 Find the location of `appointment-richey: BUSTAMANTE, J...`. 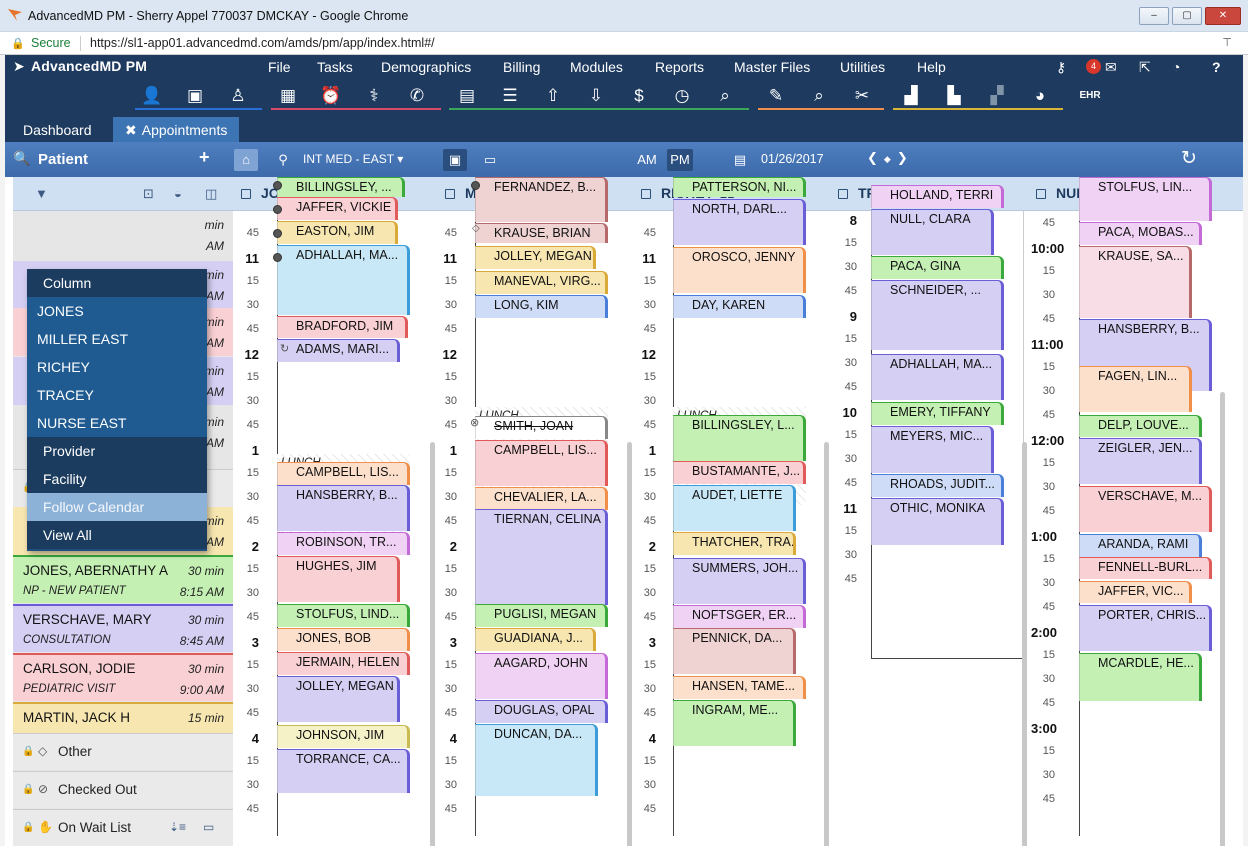

appointment-richey: BUSTAMANTE, J... is located at coordinates (739, 472).